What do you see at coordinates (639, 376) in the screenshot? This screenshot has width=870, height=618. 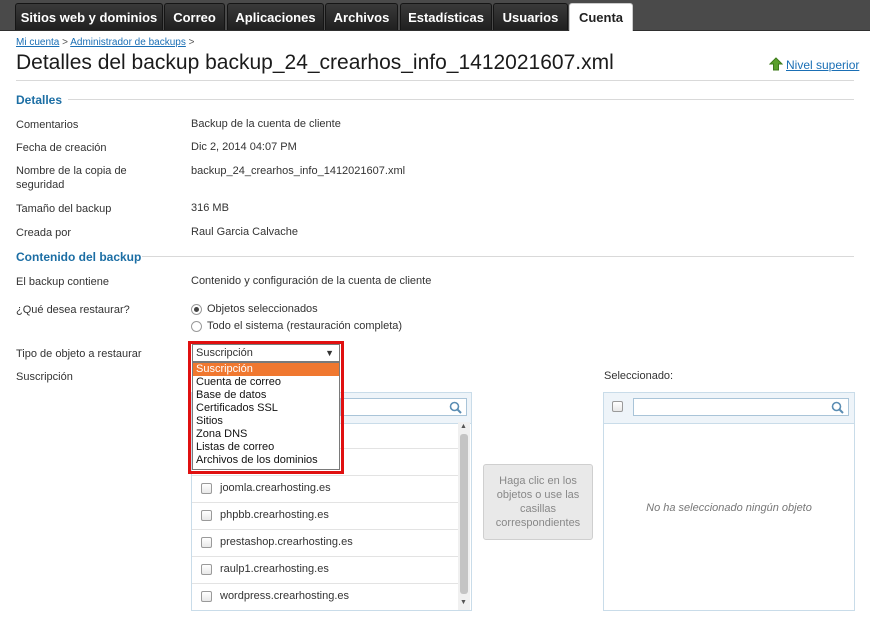 I see `selected-label: Seleccionado:` at bounding box center [639, 376].